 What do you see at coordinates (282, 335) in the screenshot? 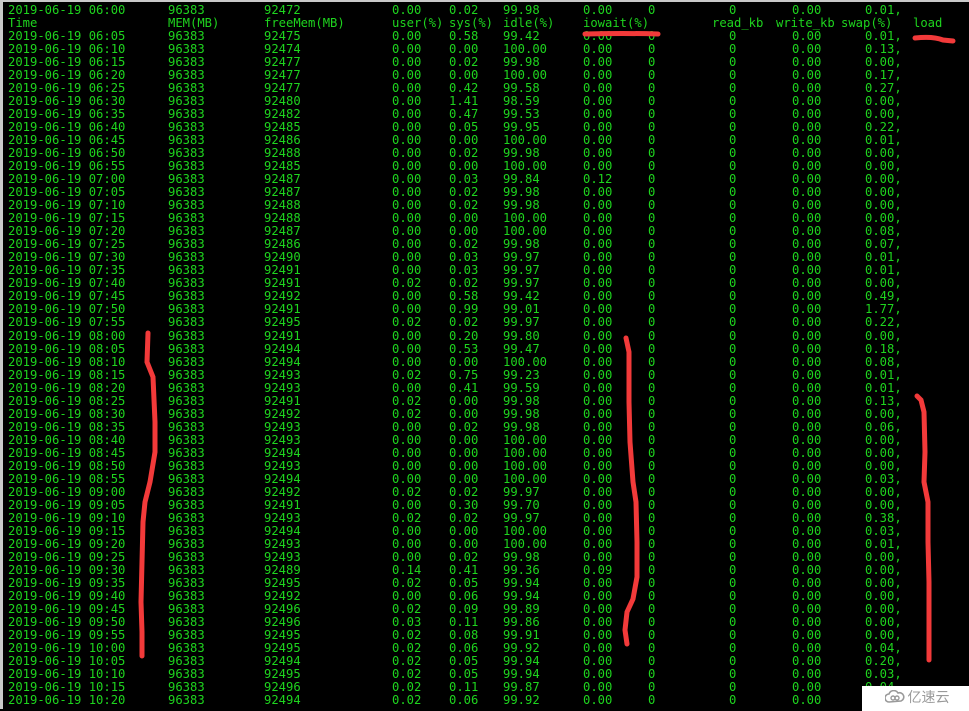
I see `cell-free-mem: 92491` at bounding box center [282, 335].